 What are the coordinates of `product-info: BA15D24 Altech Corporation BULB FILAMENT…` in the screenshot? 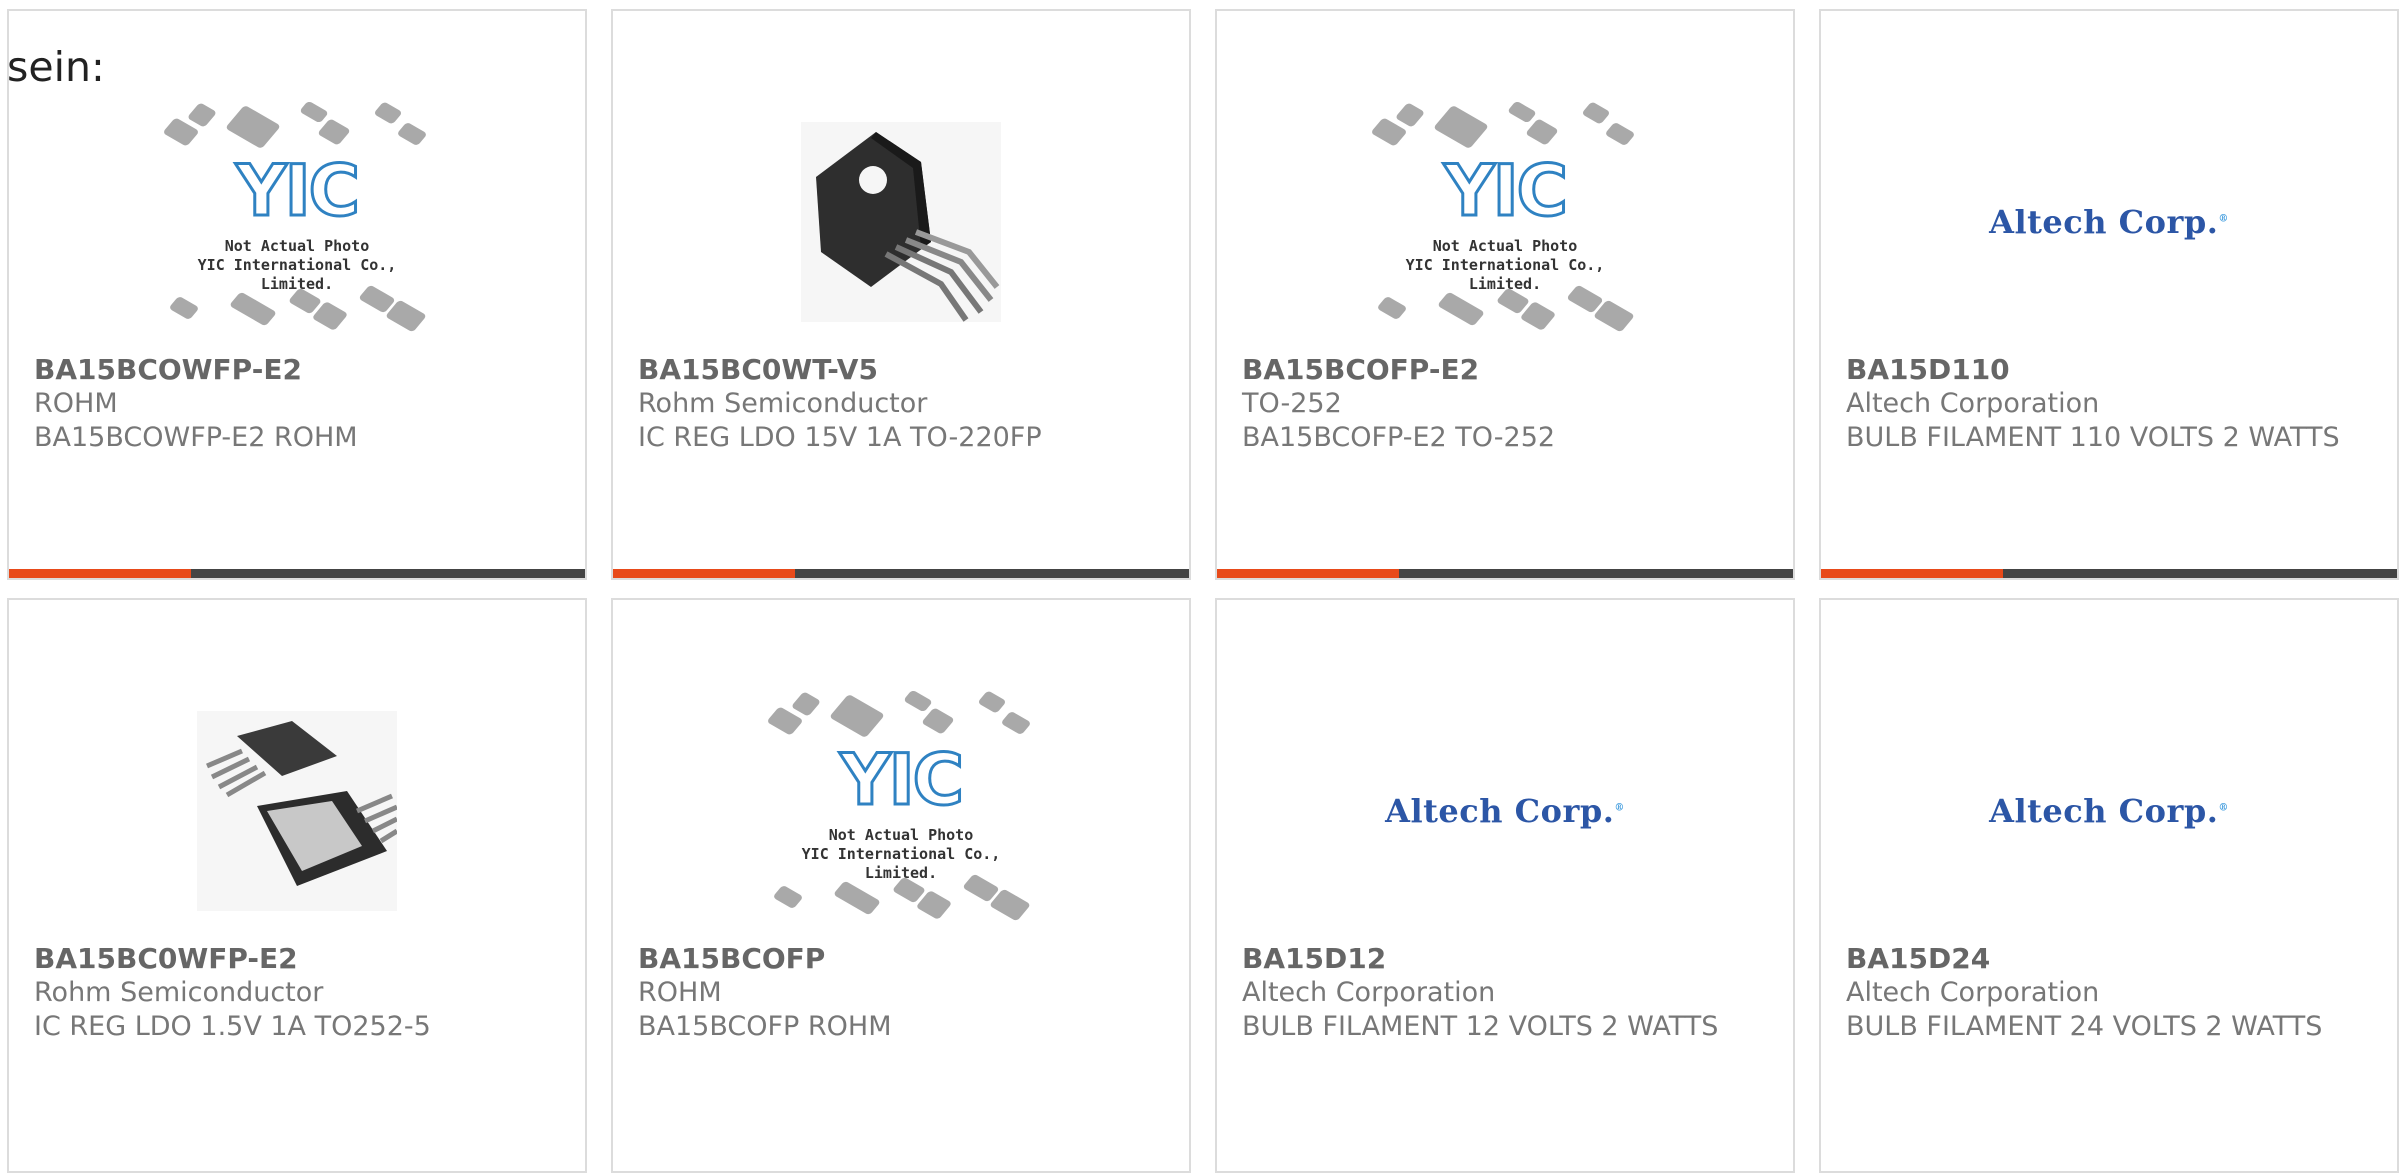 It's located at (2106, 993).